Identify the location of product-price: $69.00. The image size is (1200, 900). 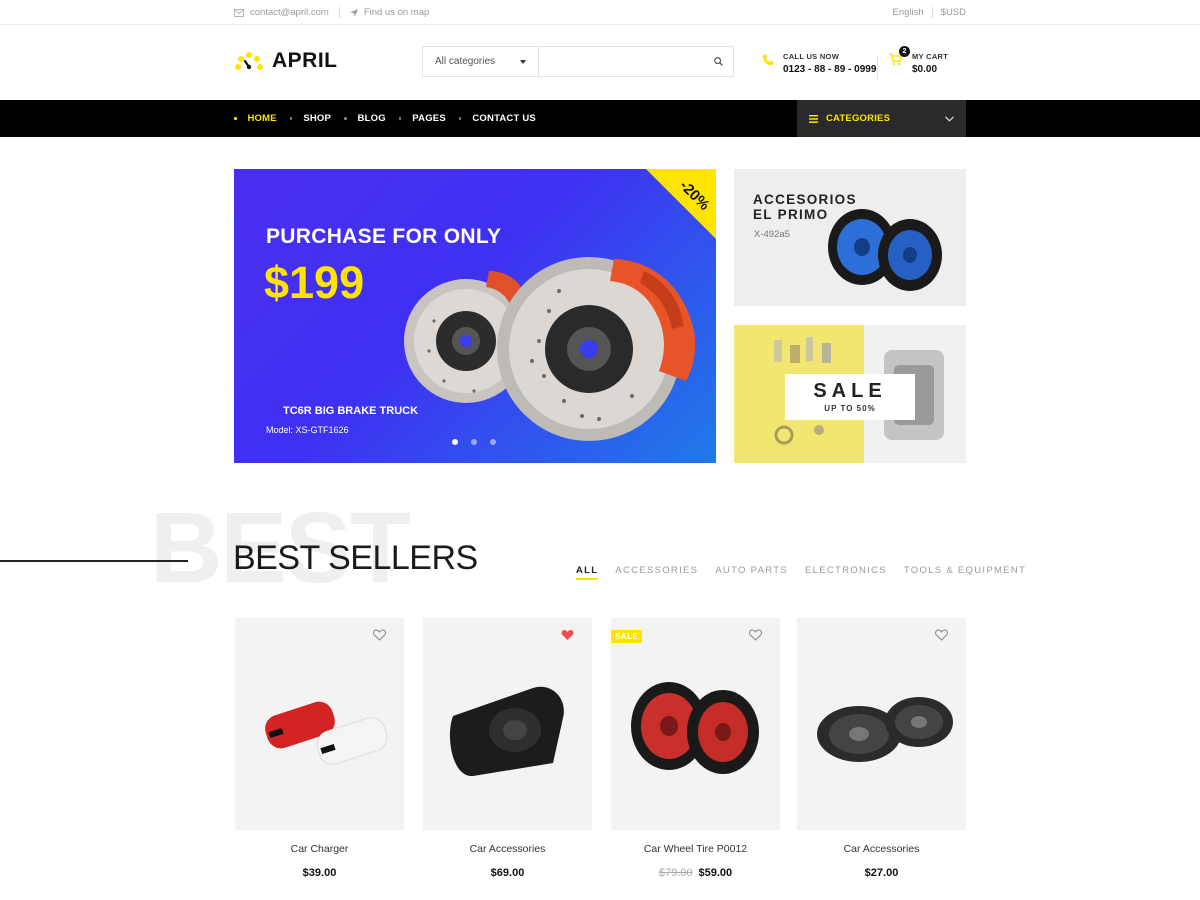
(507, 873).